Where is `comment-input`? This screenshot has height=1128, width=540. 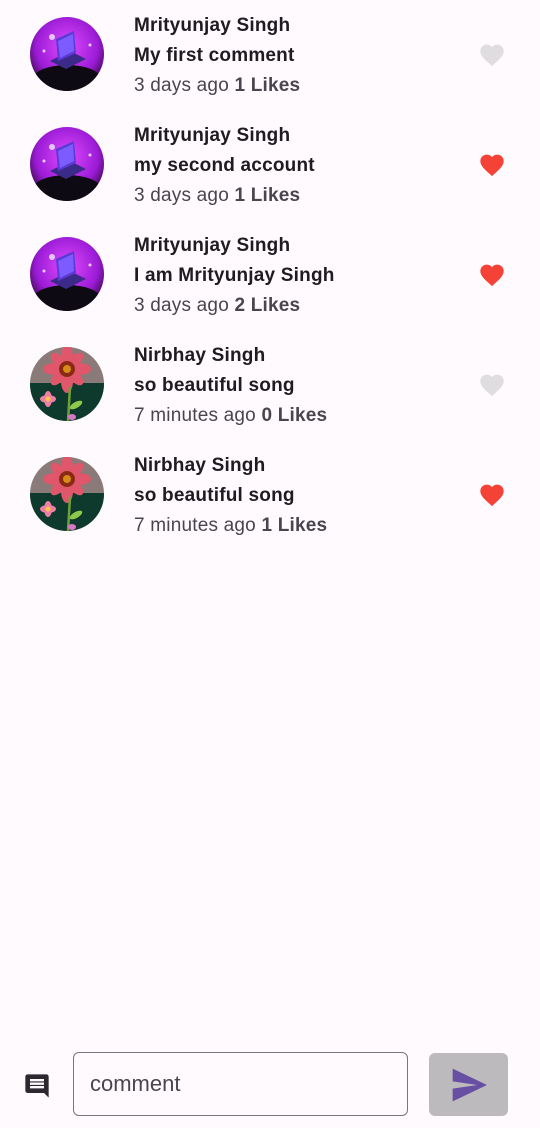
comment-input is located at coordinates (240, 1084).